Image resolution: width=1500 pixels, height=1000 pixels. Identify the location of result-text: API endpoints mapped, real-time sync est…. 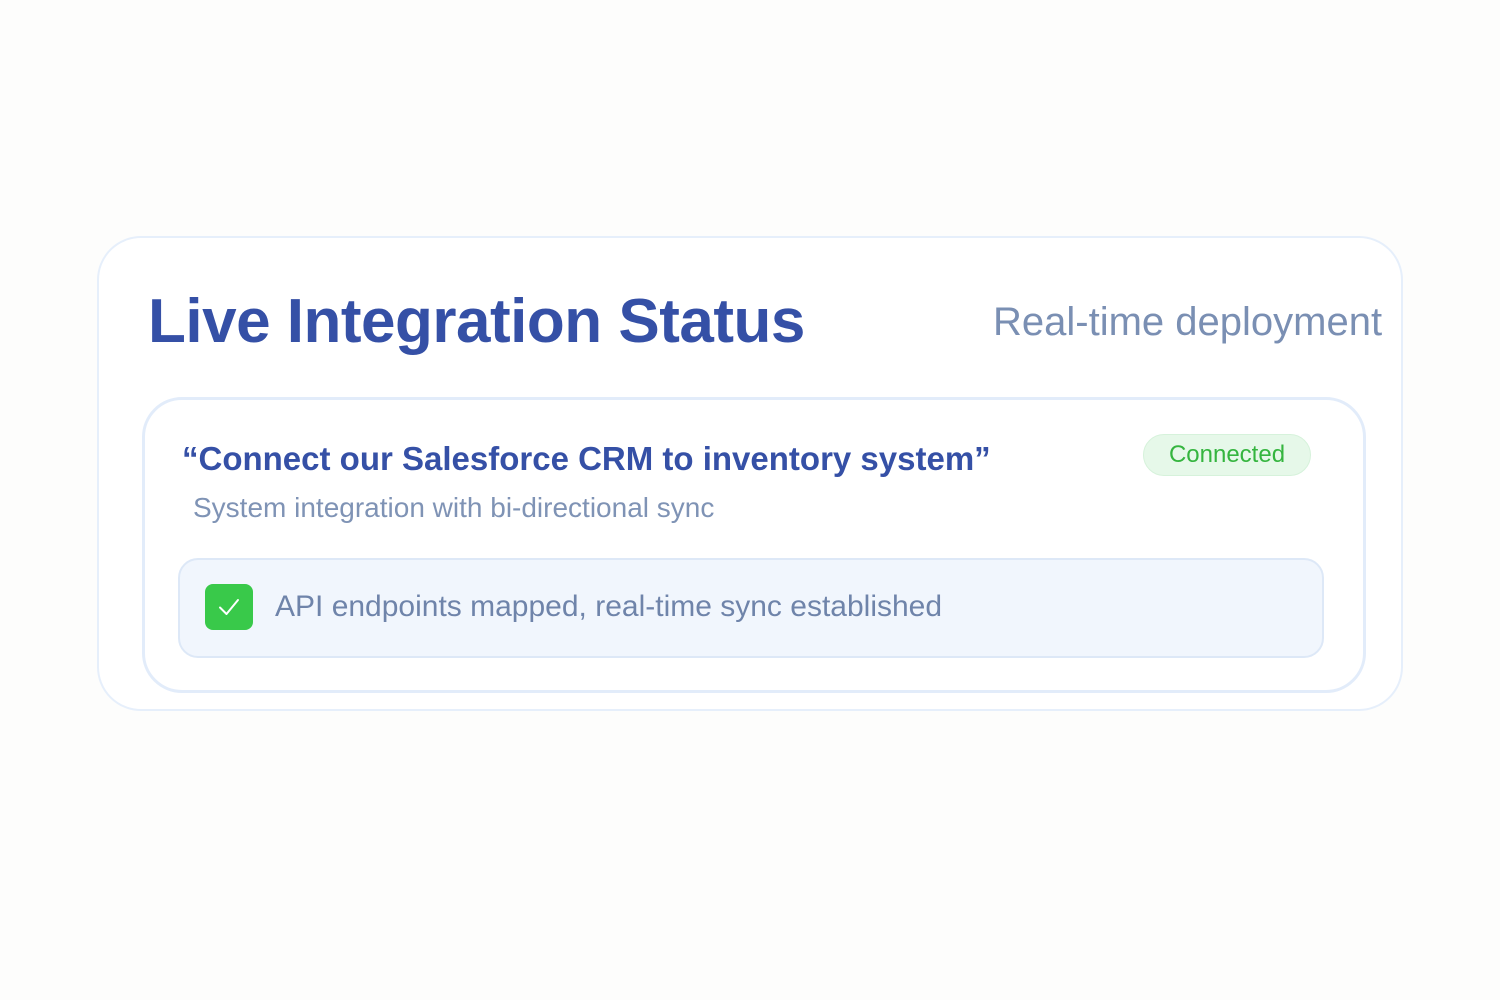
(609, 606).